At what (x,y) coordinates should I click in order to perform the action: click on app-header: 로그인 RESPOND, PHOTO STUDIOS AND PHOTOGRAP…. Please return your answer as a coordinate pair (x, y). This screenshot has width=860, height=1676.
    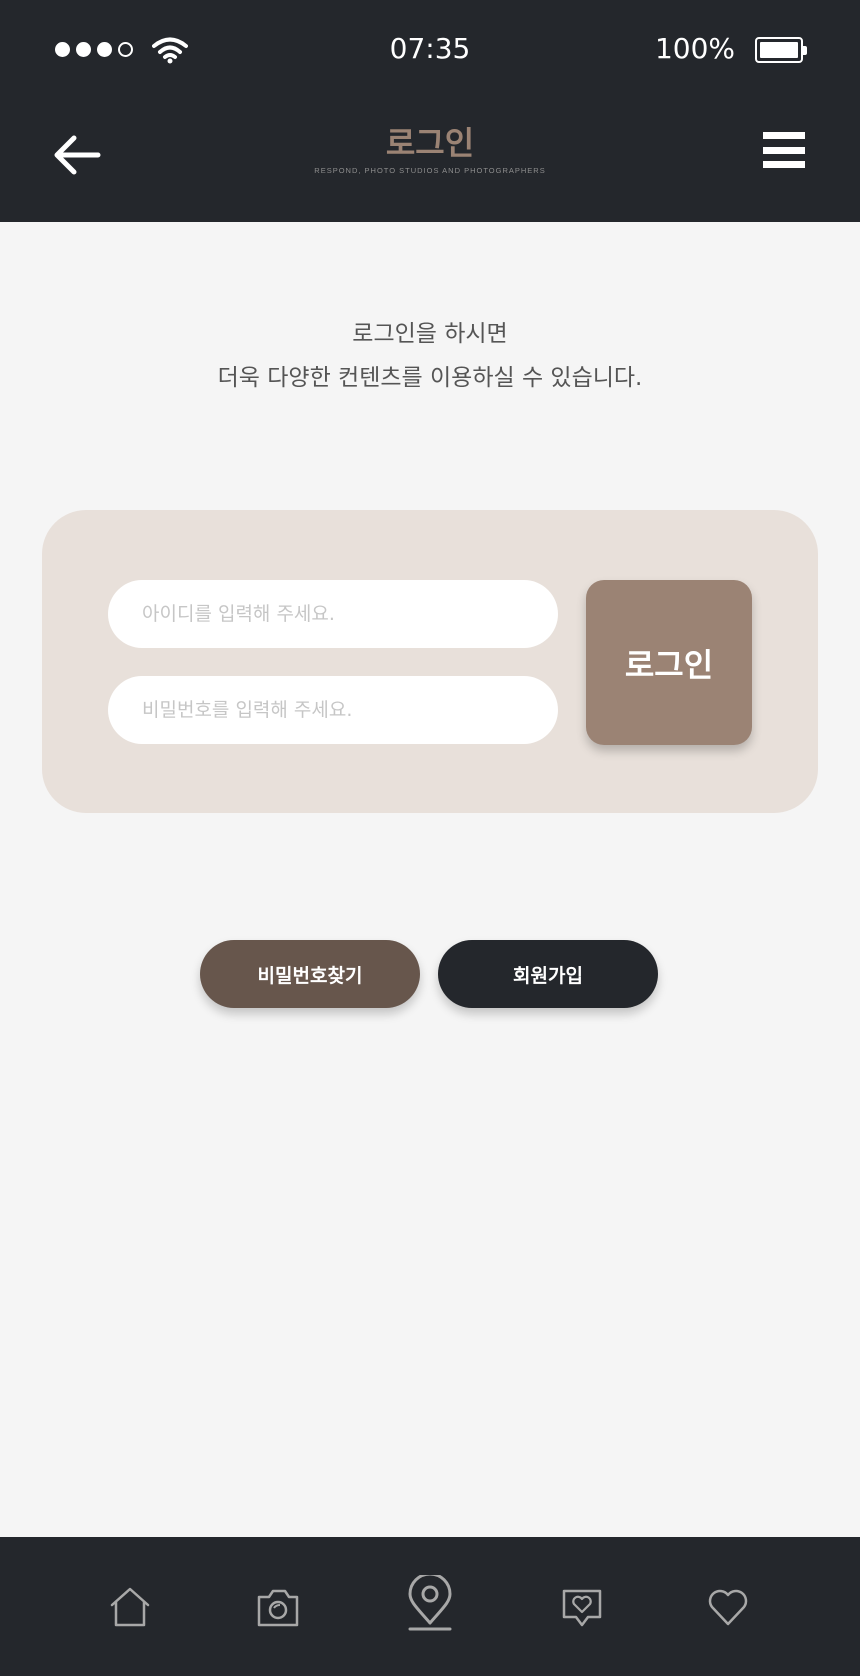
    Looking at the image, I should click on (430, 161).